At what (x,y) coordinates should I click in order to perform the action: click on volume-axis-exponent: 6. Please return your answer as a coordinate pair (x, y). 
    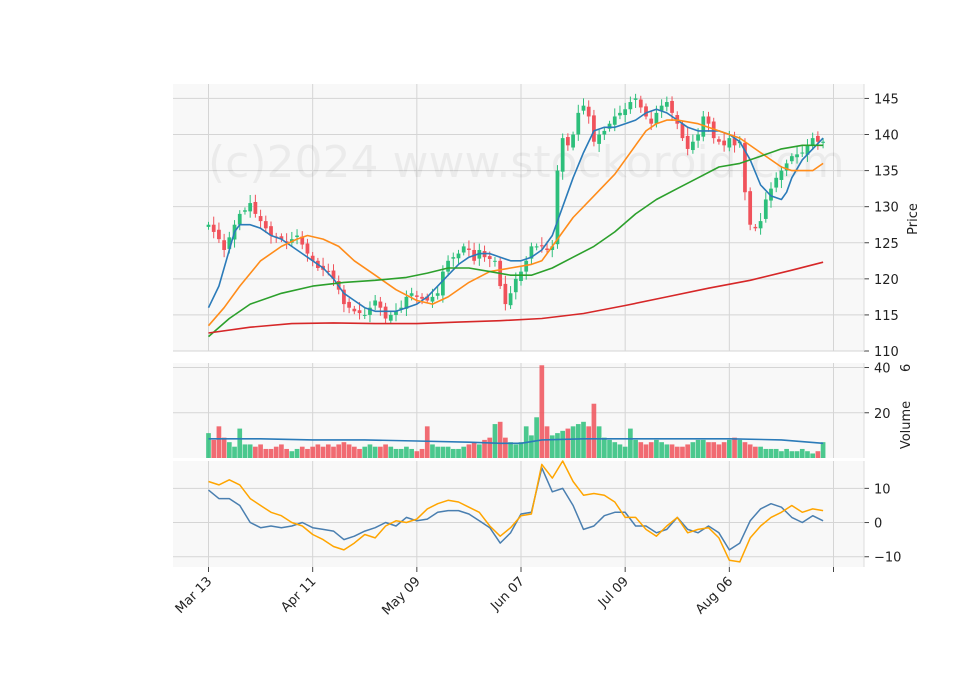
    Looking at the image, I should click on (906, 368).